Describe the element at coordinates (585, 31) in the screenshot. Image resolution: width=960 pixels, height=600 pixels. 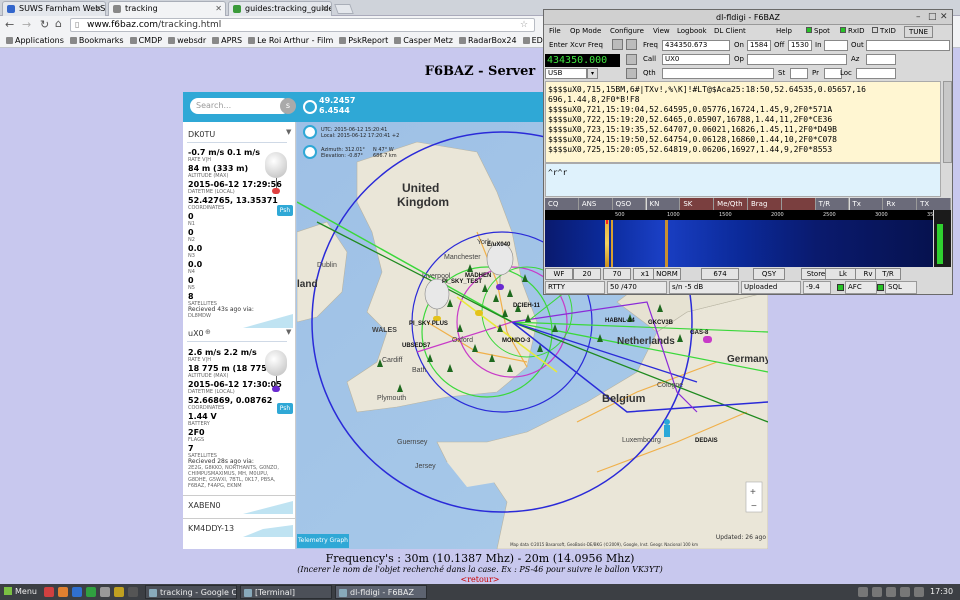
I see `menu-item-op-mode: Op Mode` at that location.